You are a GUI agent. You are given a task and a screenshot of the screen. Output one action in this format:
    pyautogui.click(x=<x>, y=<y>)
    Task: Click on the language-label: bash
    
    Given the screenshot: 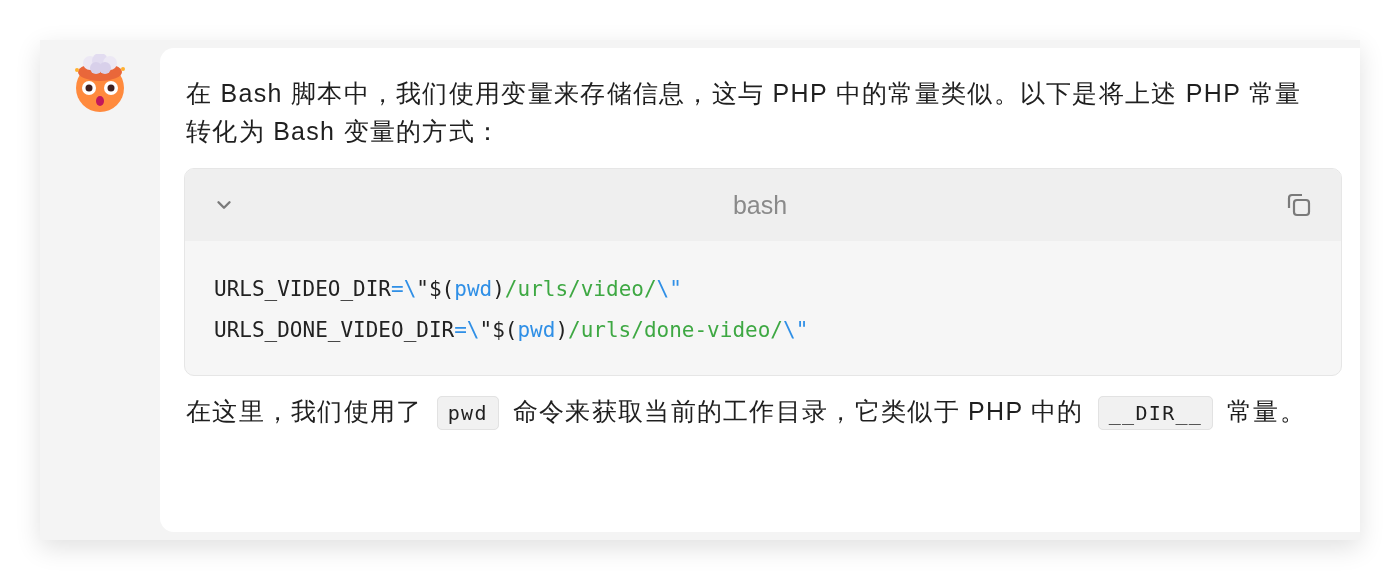 What is the action you would take?
    pyautogui.click(x=760, y=205)
    